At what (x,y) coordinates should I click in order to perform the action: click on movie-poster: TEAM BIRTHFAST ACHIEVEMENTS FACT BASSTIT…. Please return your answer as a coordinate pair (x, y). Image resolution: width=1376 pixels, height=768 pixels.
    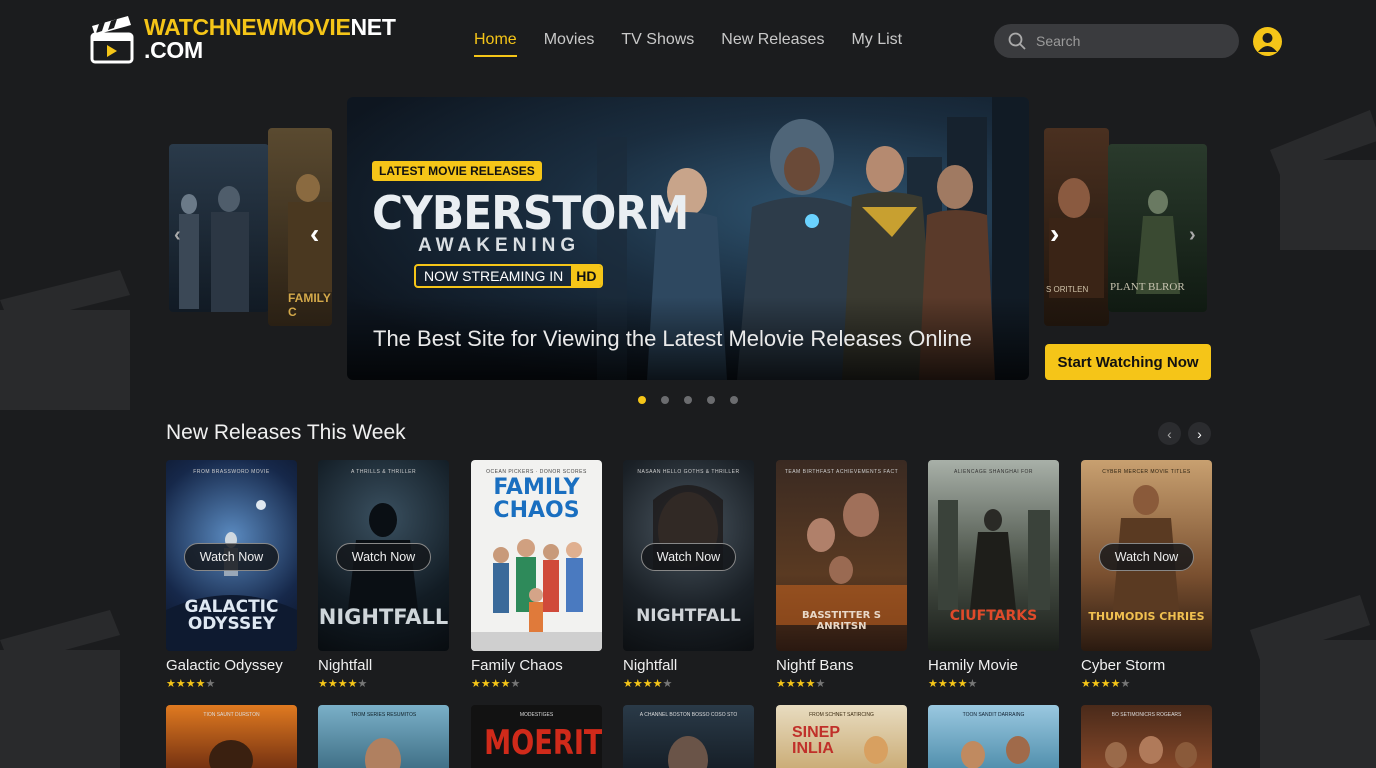
    Looking at the image, I should click on (841, 555).